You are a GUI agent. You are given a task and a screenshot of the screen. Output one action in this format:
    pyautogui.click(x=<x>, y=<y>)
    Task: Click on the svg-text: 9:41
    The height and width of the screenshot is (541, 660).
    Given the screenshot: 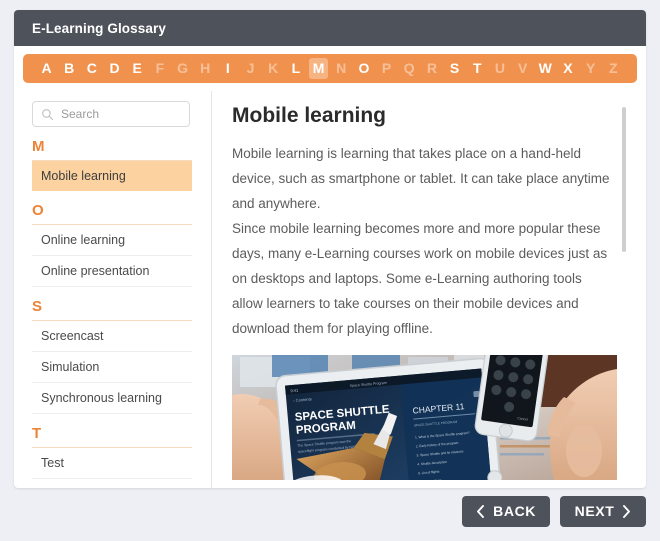 What is the action you would take?
    pyautogui.click(x=294, y=390)
    